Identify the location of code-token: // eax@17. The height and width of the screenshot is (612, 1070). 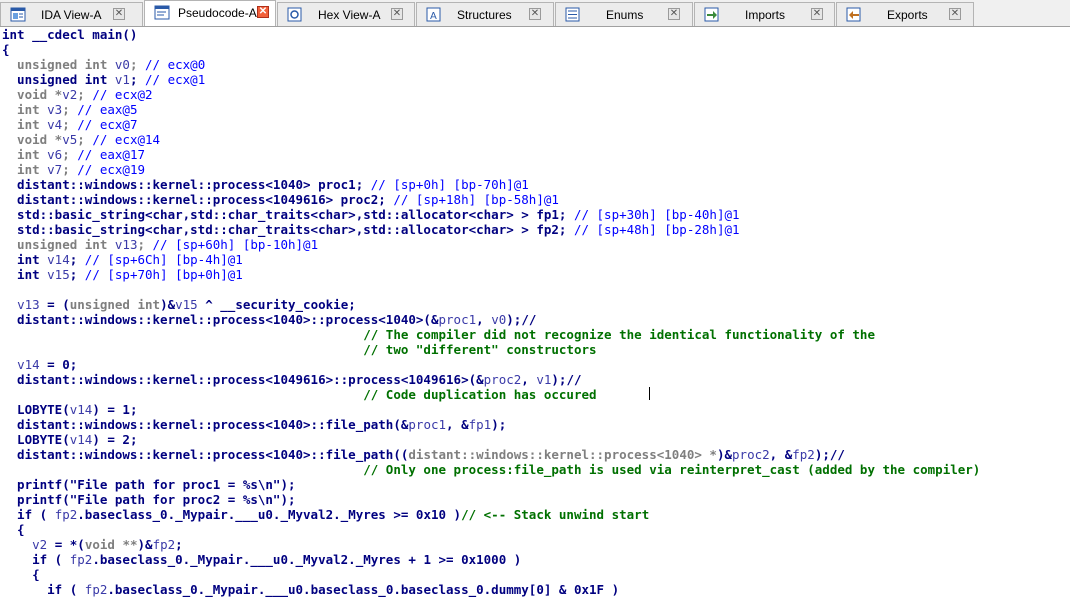
(111, 154).